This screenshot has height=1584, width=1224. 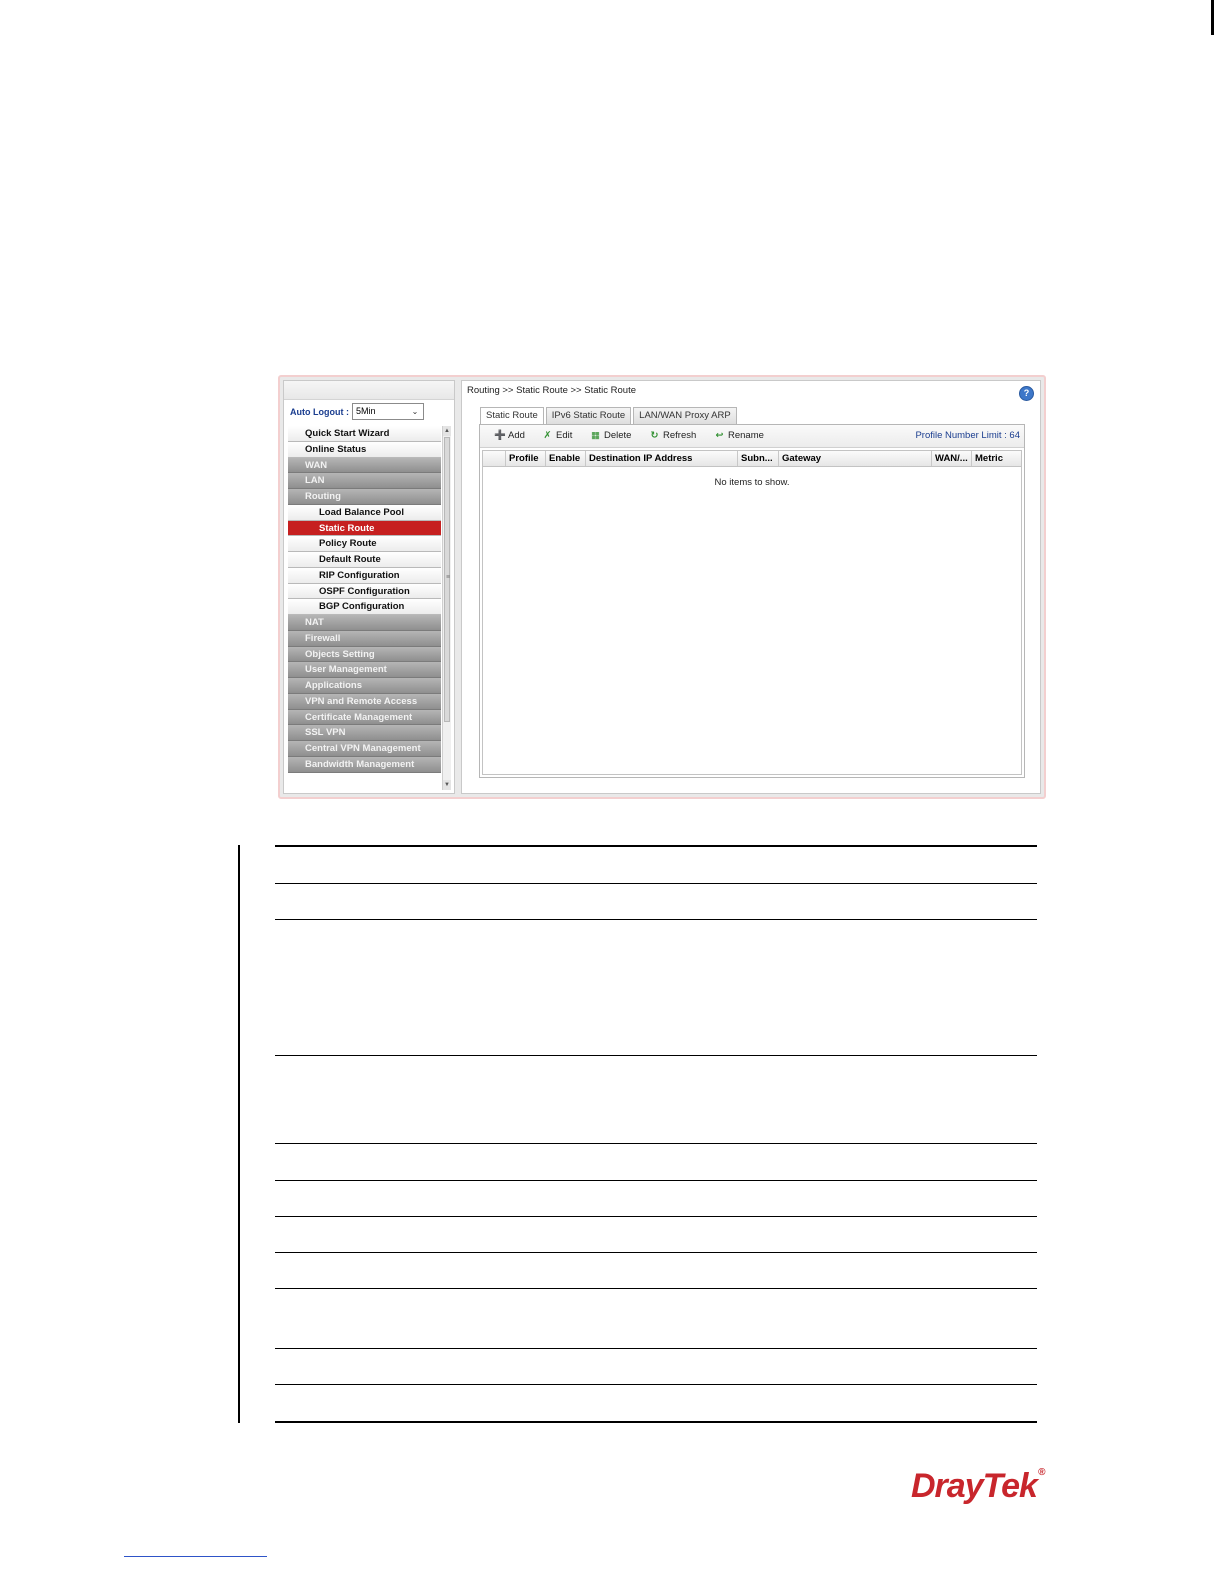 What do you see at coordinates (719, 435) in the screenshot?
I see `rename-icon: ↩` at bounding box center [719, 435].